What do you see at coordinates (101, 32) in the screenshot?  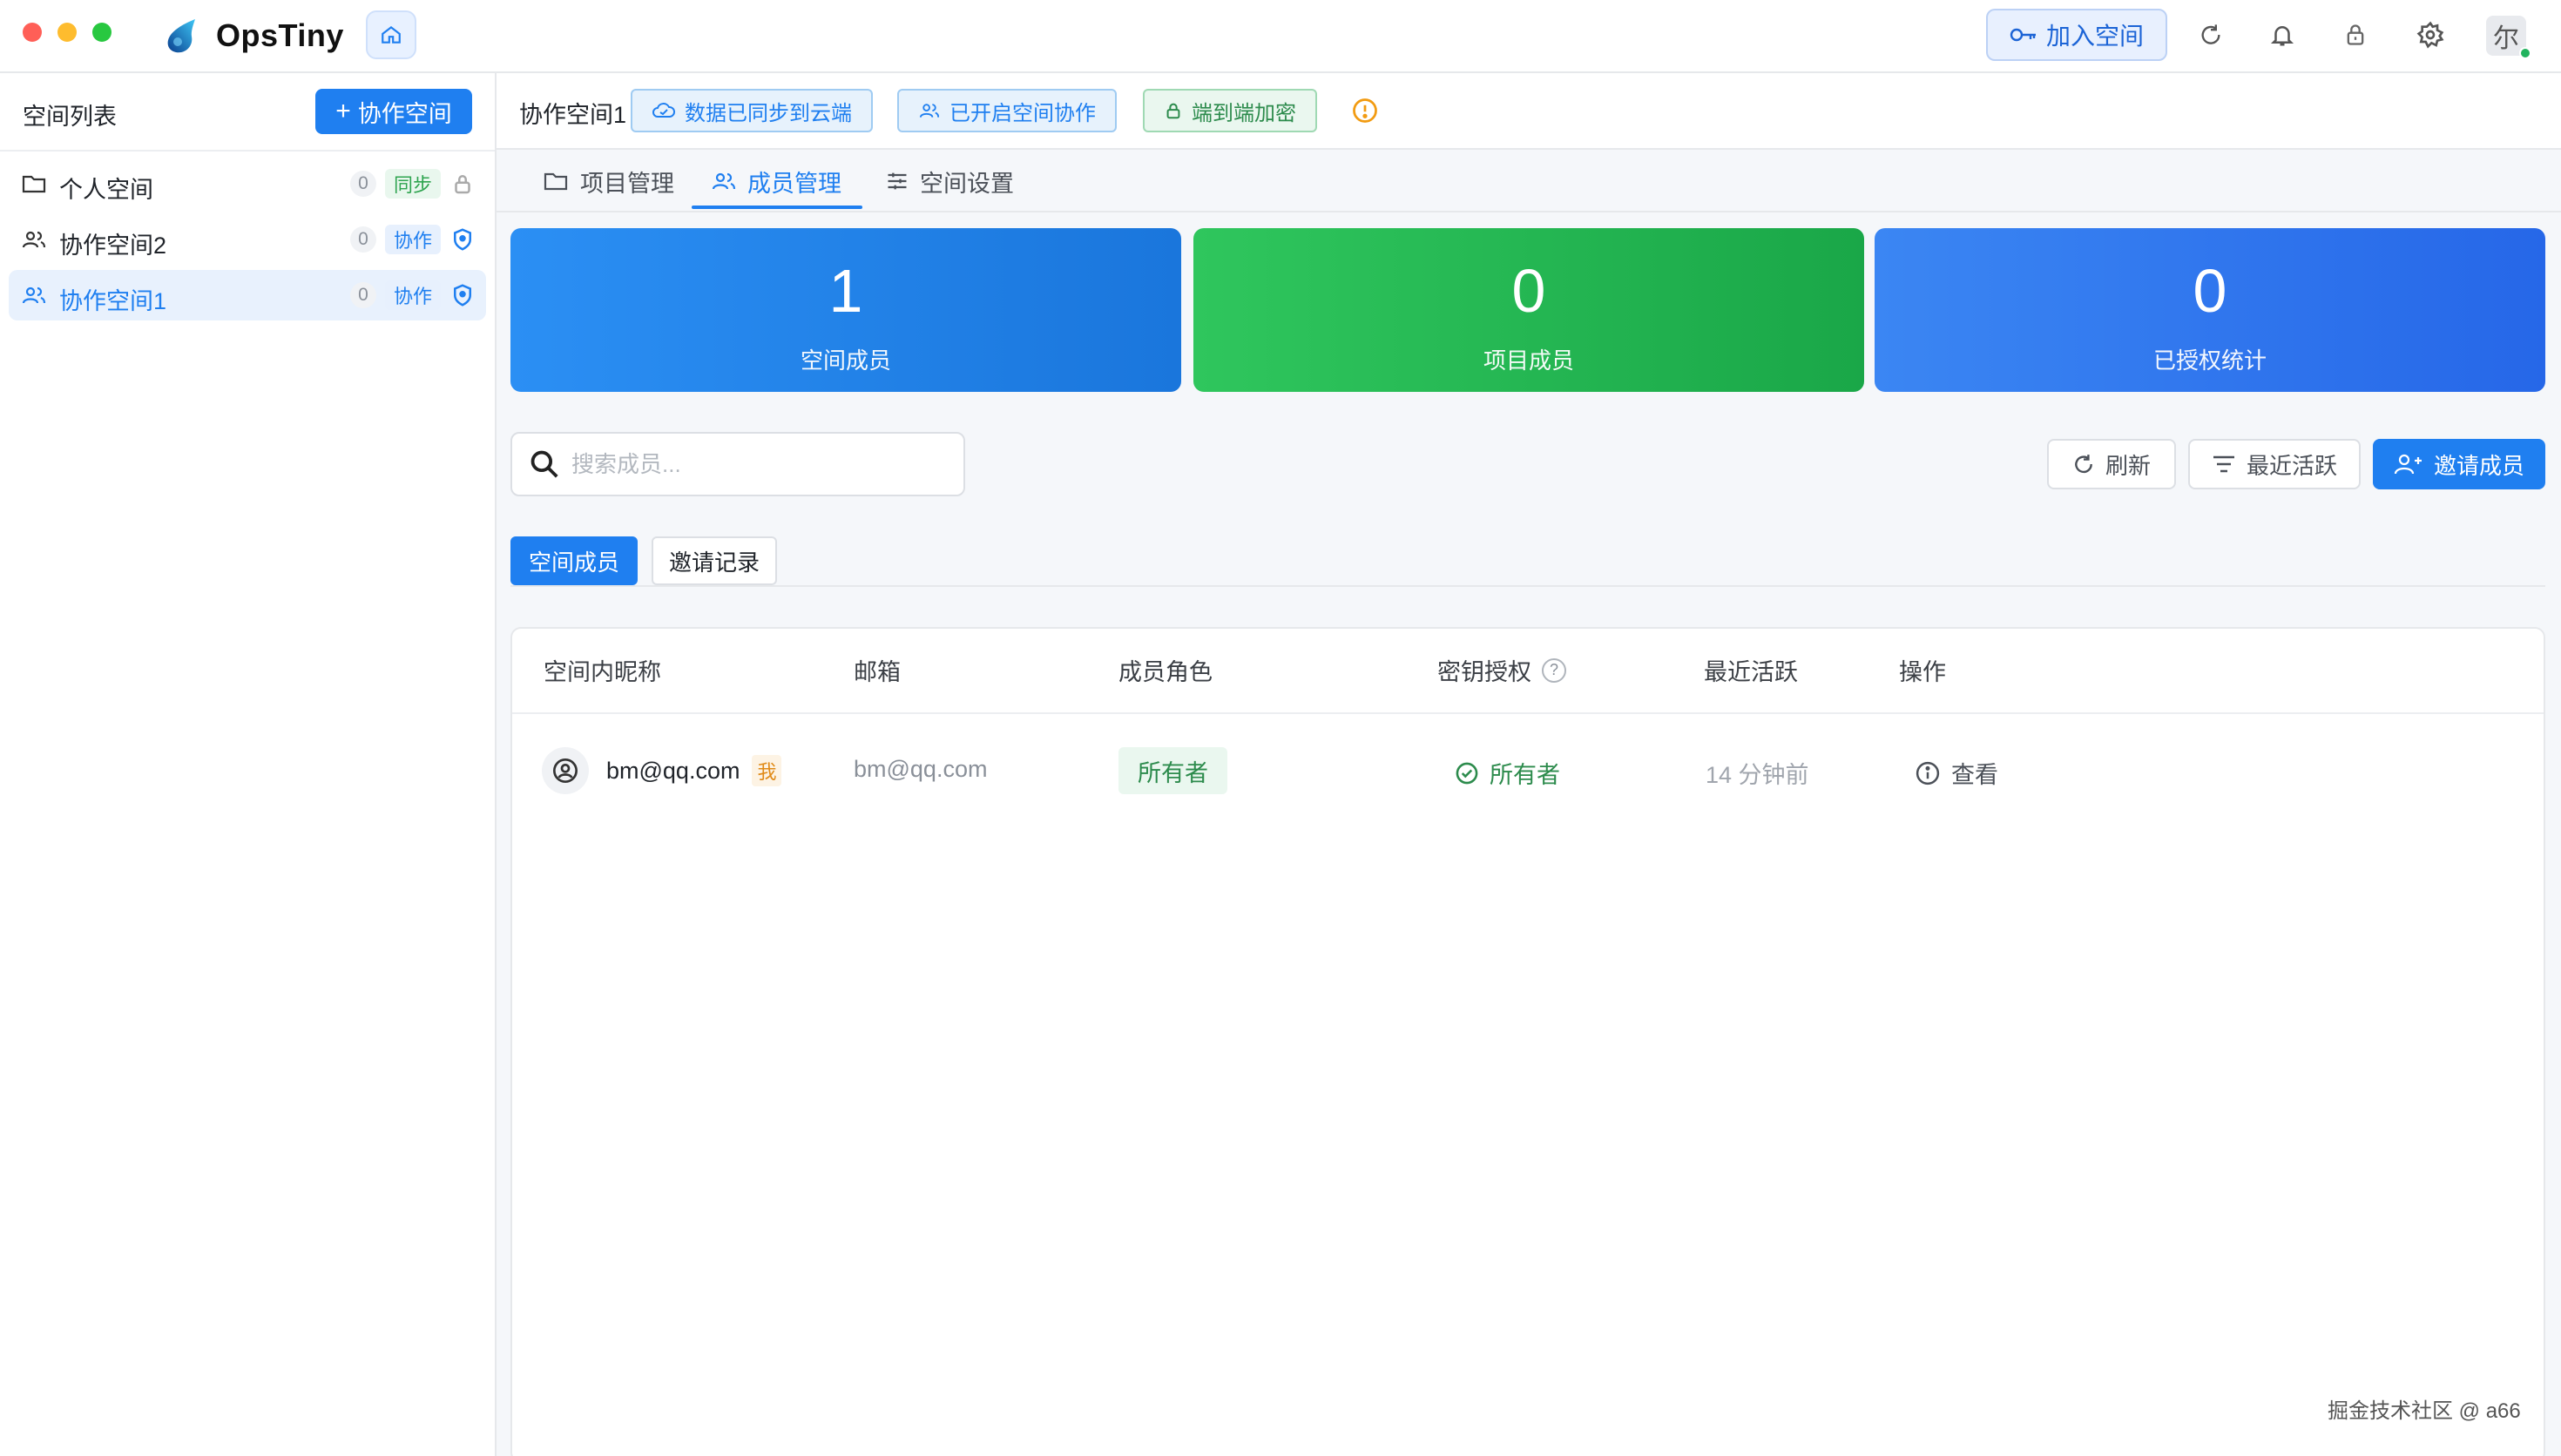 I see `maximize-window-button` at bounding box center [101, 32].